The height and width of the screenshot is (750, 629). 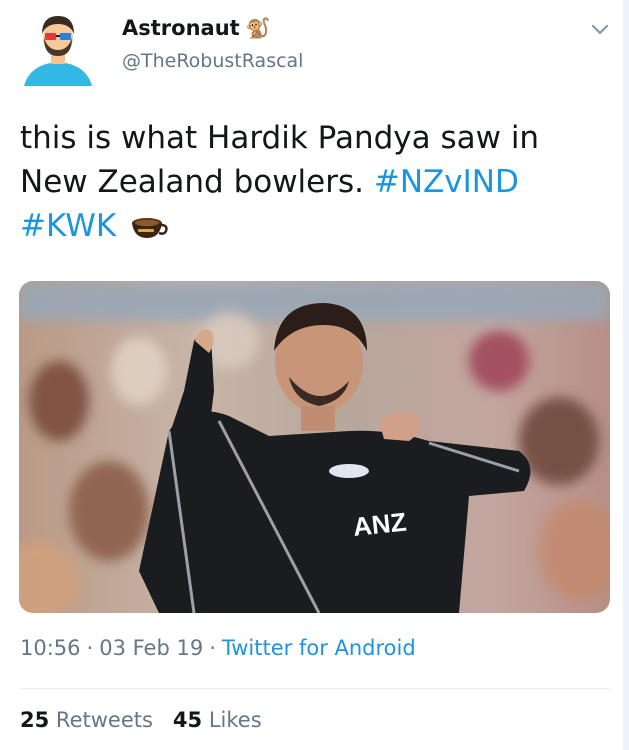 I want to click on tweet-stats: 25 Retweets 45 Likes, so click(x=141, y=720).